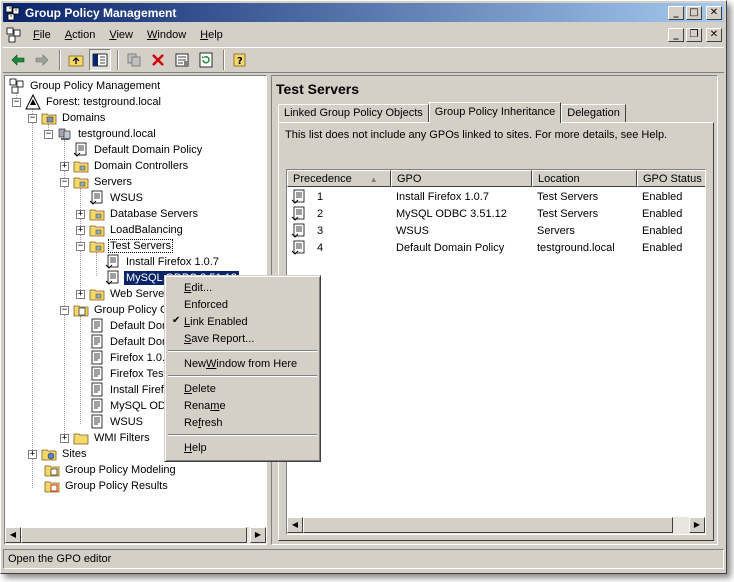 Image resolution: width=734 pixels, height=582 pixels. I want to click on maximize-button: □, so click(694, 12).